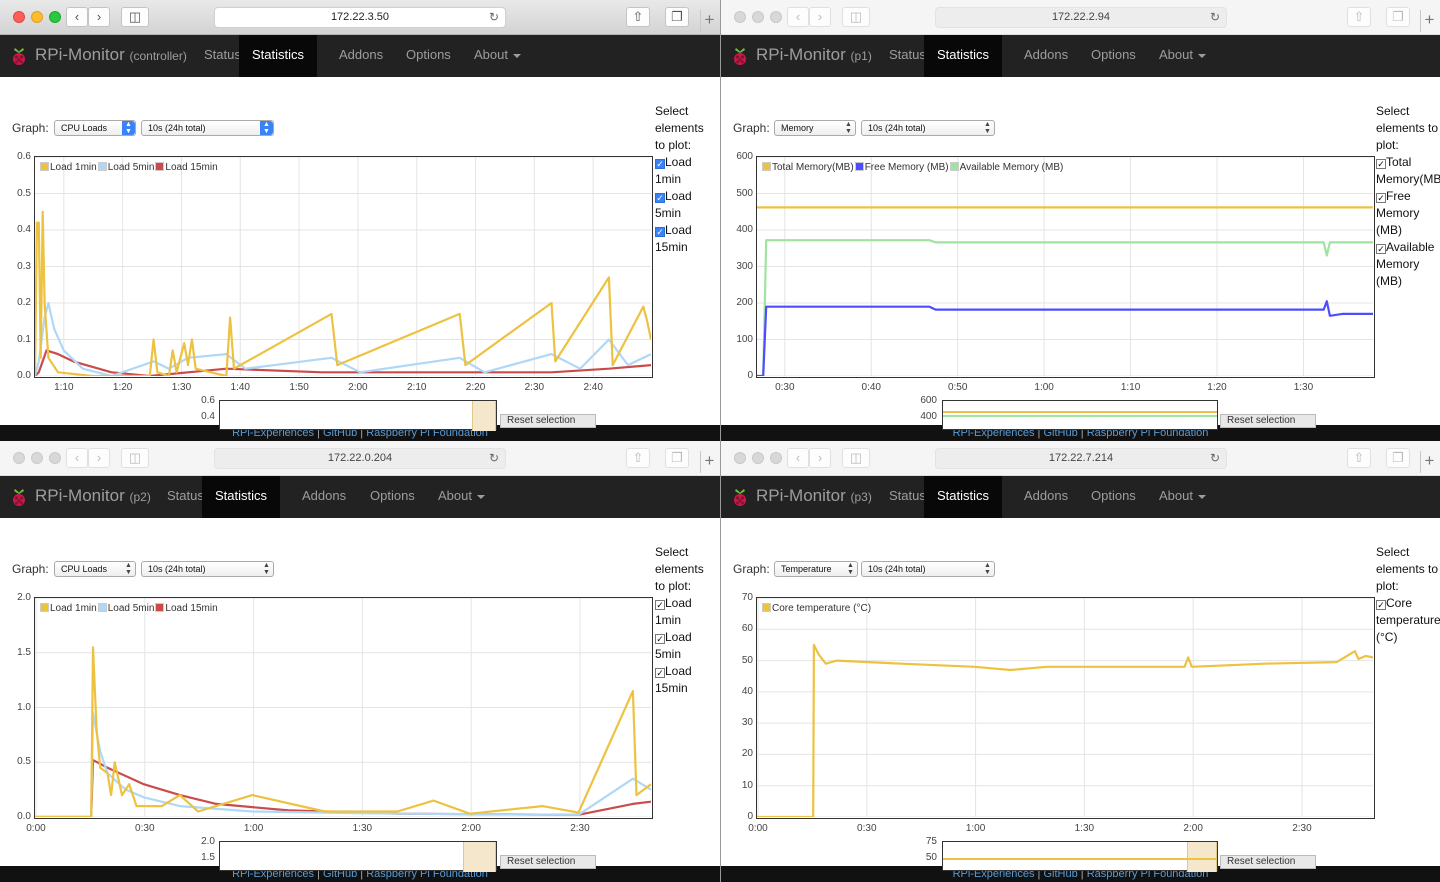  What do you see at coordinates (1065, 708) in the screenshot?
I see `main-chart: Core temperature (°C)` at bounding box center [1065, 708].